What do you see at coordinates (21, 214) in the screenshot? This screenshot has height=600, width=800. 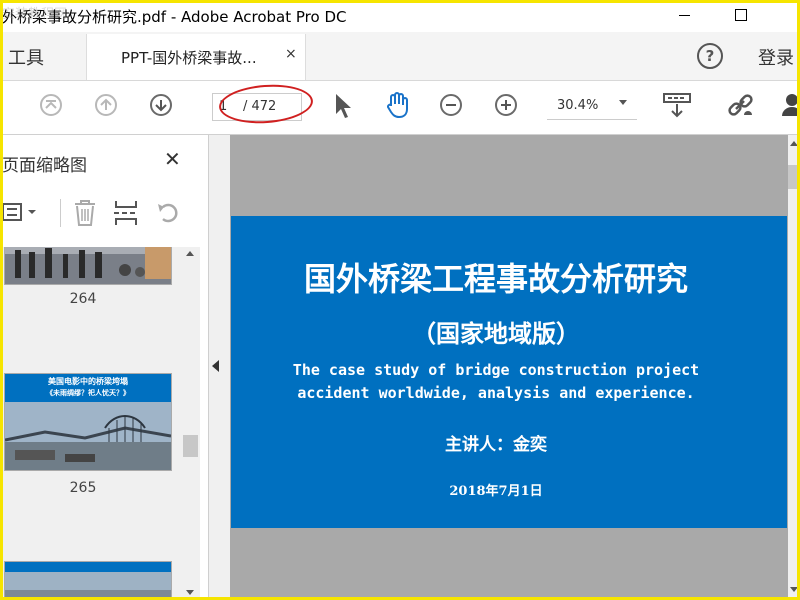 I see `thumbnail-options-icon` at bounding box center [21, 214].